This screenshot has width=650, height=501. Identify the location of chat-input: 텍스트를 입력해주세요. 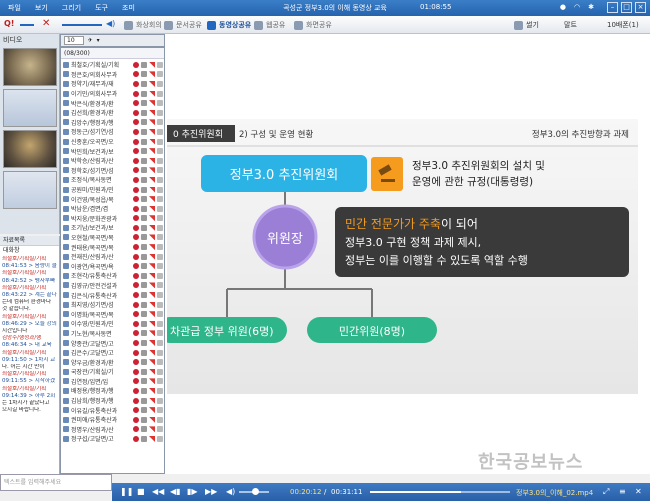
(56, 482).